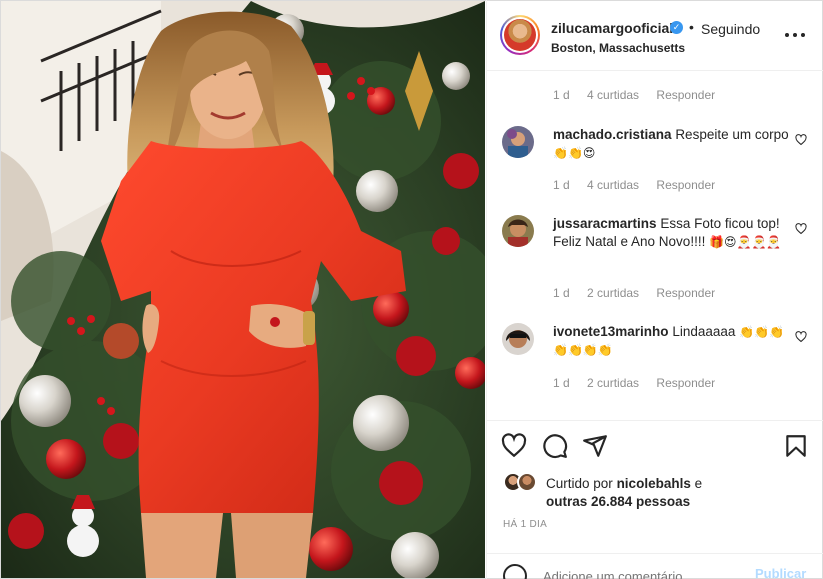 The image size is (823, 579). I want to click on following-button: Seguindo, so click(730, 29).